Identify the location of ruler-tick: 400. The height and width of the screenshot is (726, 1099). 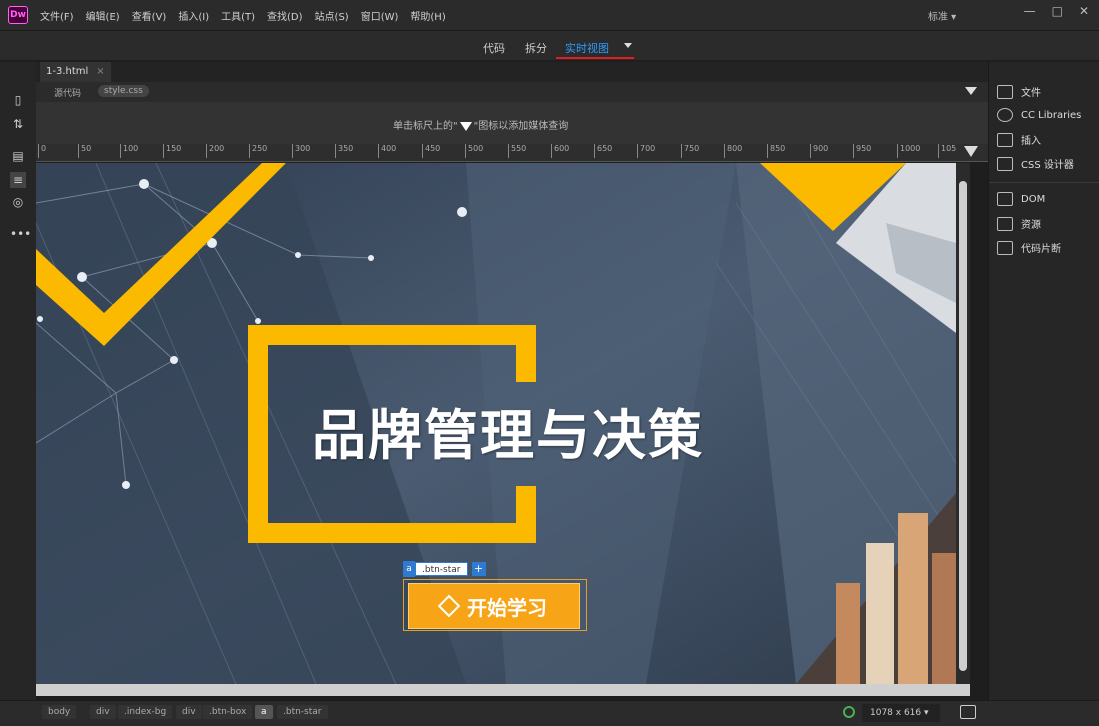
(387, 151).